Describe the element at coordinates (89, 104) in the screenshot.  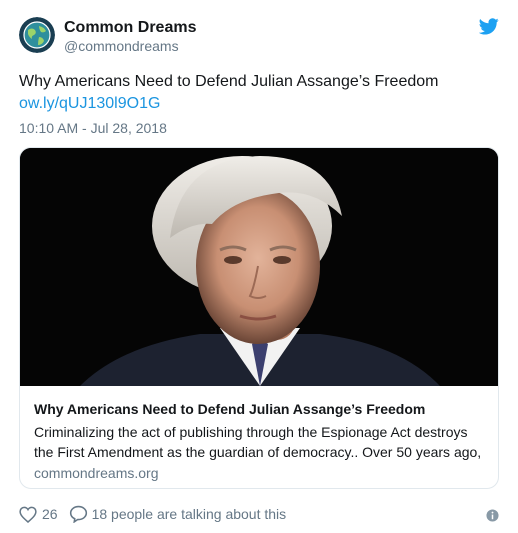
I see `tweet-link: ow.ly/qUJ130l9O1G` at that location.